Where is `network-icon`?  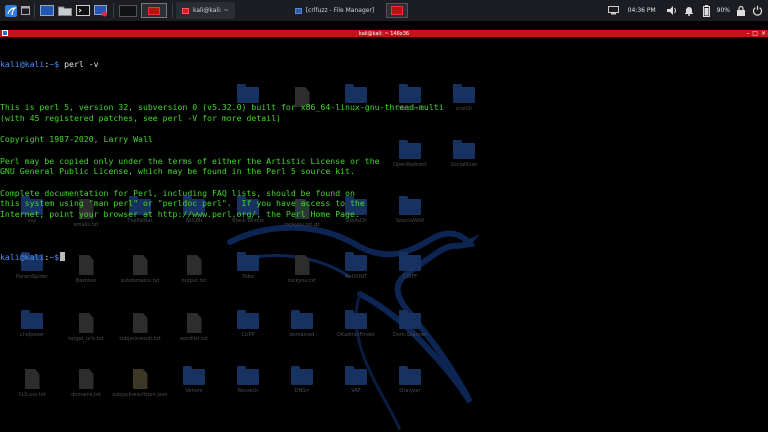
network-icon is located at coordinates (613, 10).